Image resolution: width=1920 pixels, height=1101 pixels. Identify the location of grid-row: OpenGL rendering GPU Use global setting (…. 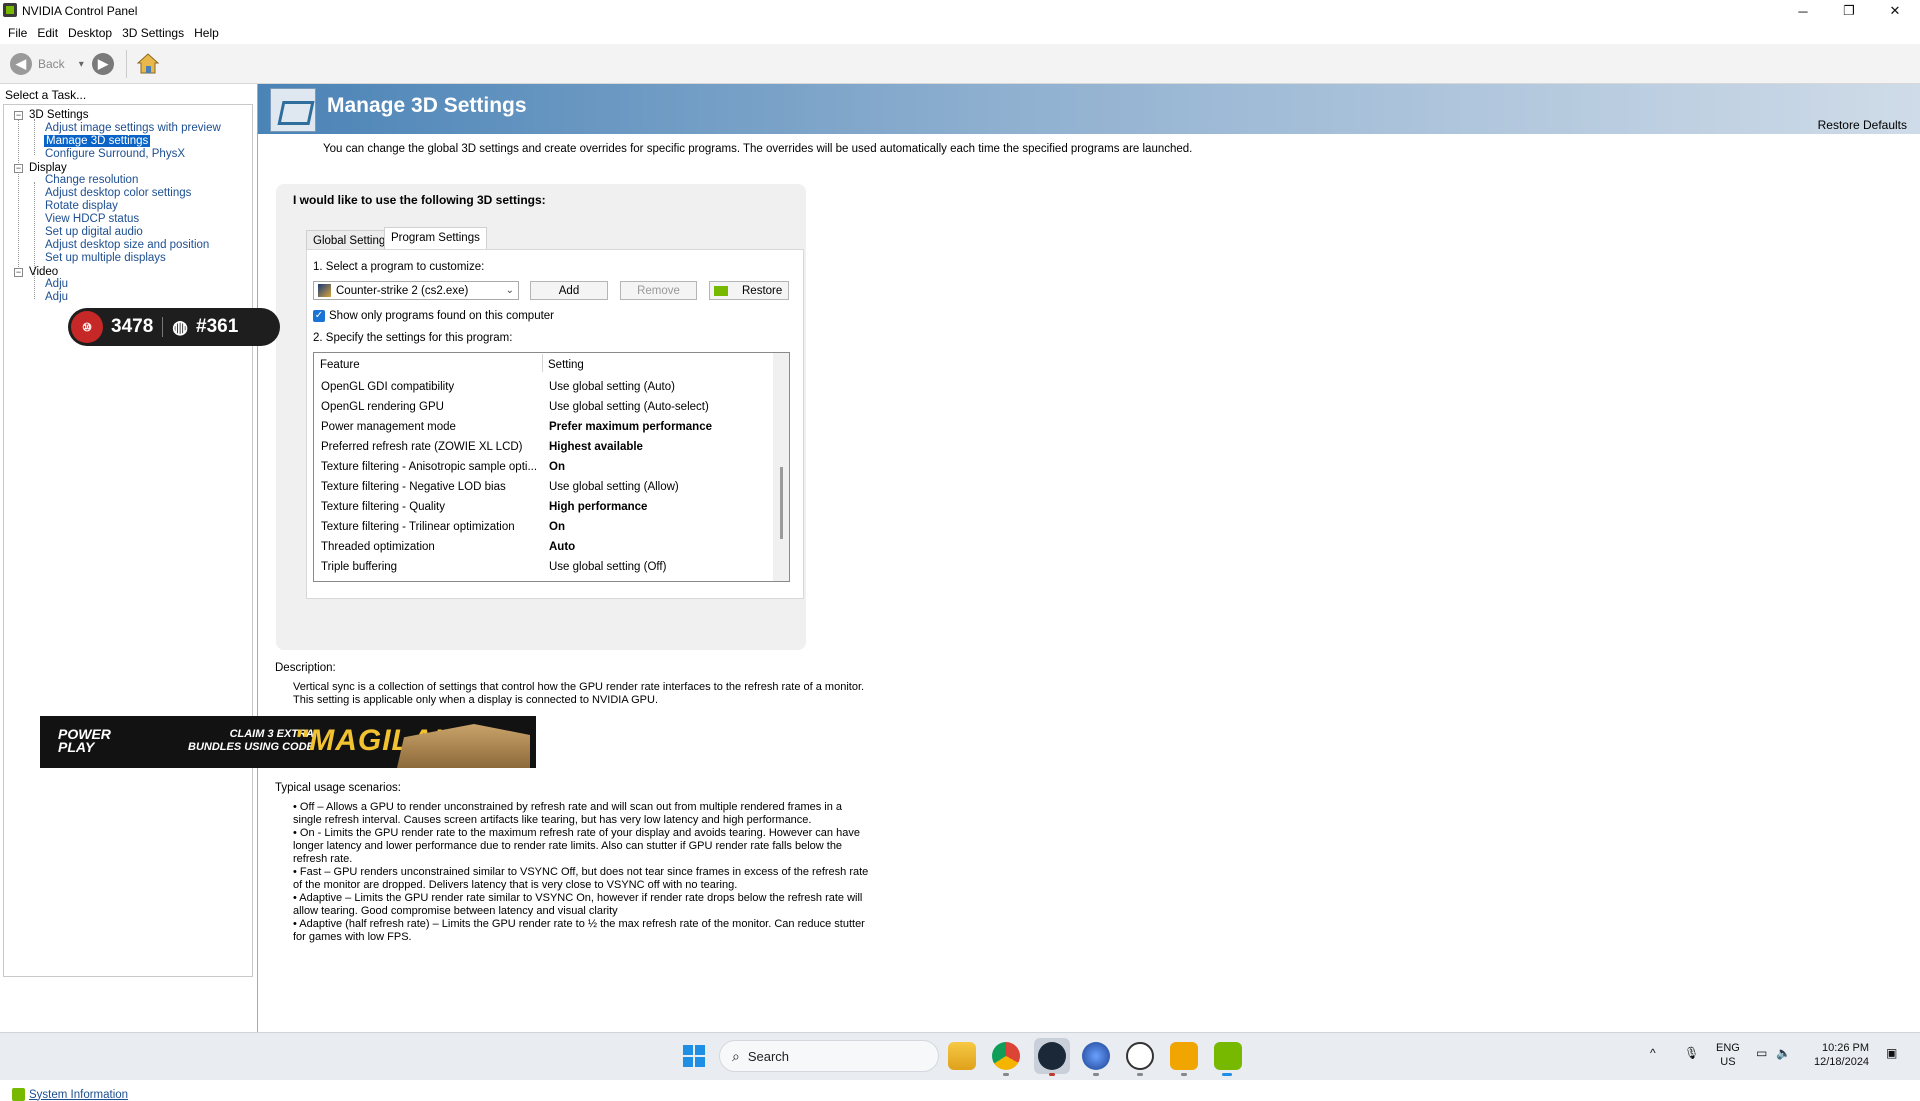
(544, 408).